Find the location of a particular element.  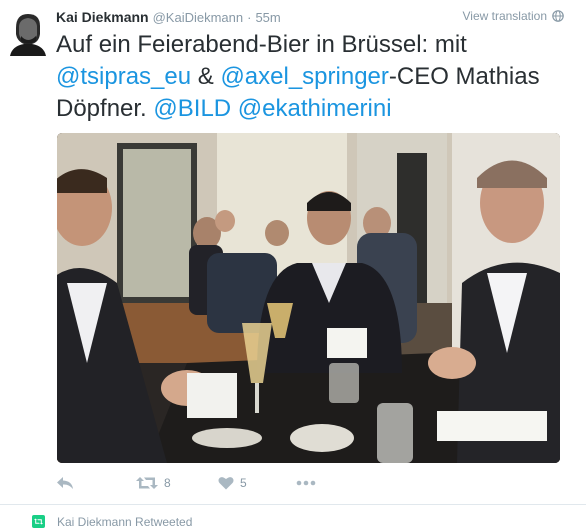

tweet-timestamp: 55m is located at coordinates (267, 17).